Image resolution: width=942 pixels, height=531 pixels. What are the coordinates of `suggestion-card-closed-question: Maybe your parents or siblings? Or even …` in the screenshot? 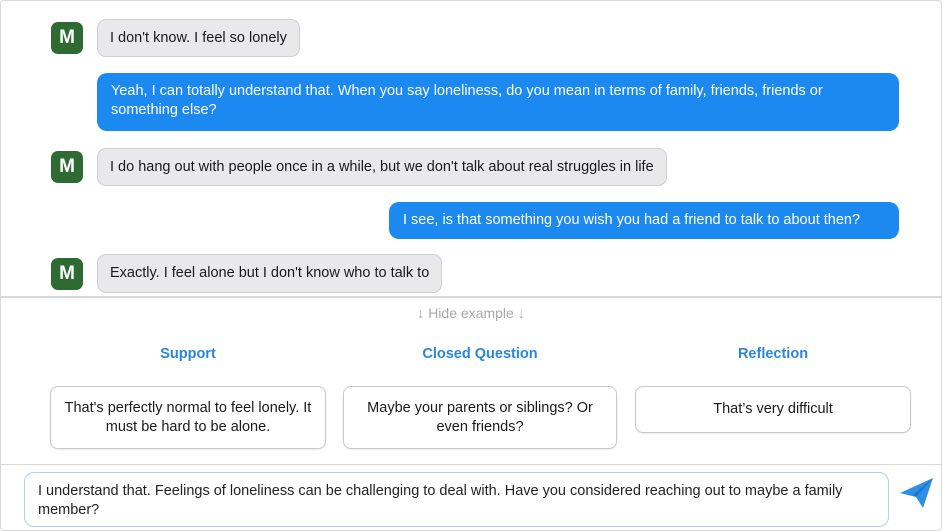 It's located at (480, 417).